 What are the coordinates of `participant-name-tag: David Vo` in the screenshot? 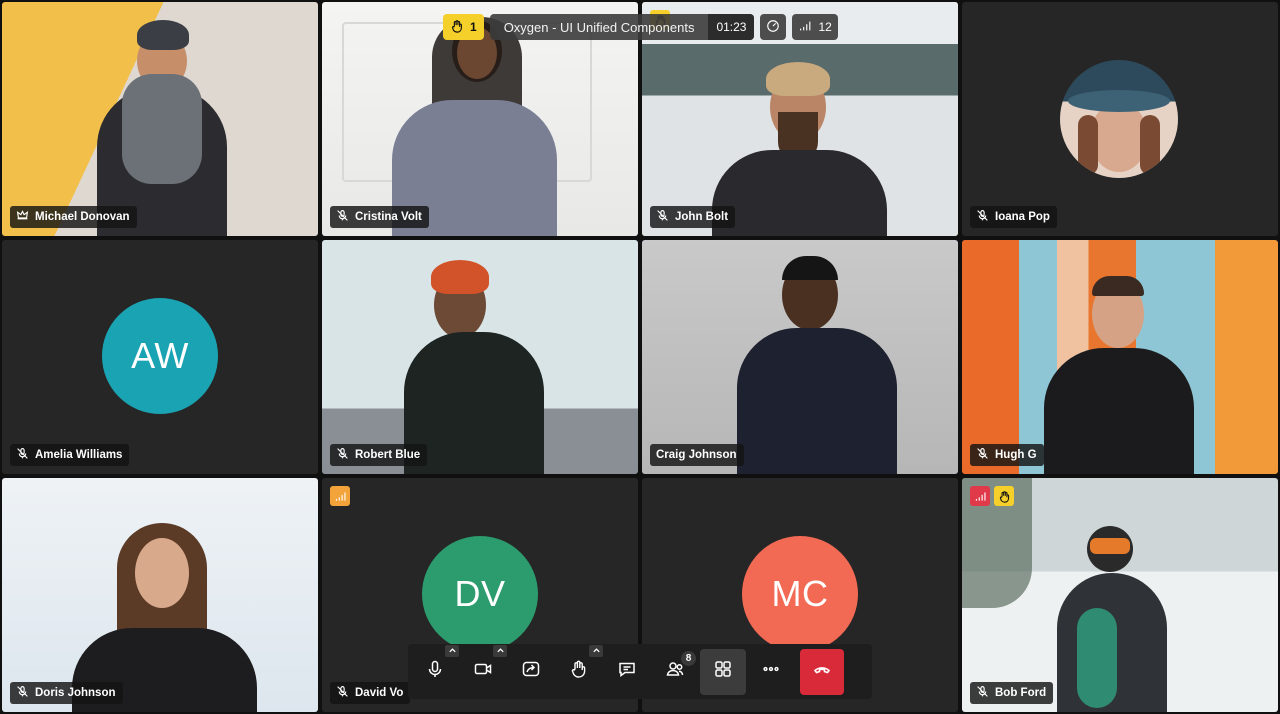 It's located at (370, 693).